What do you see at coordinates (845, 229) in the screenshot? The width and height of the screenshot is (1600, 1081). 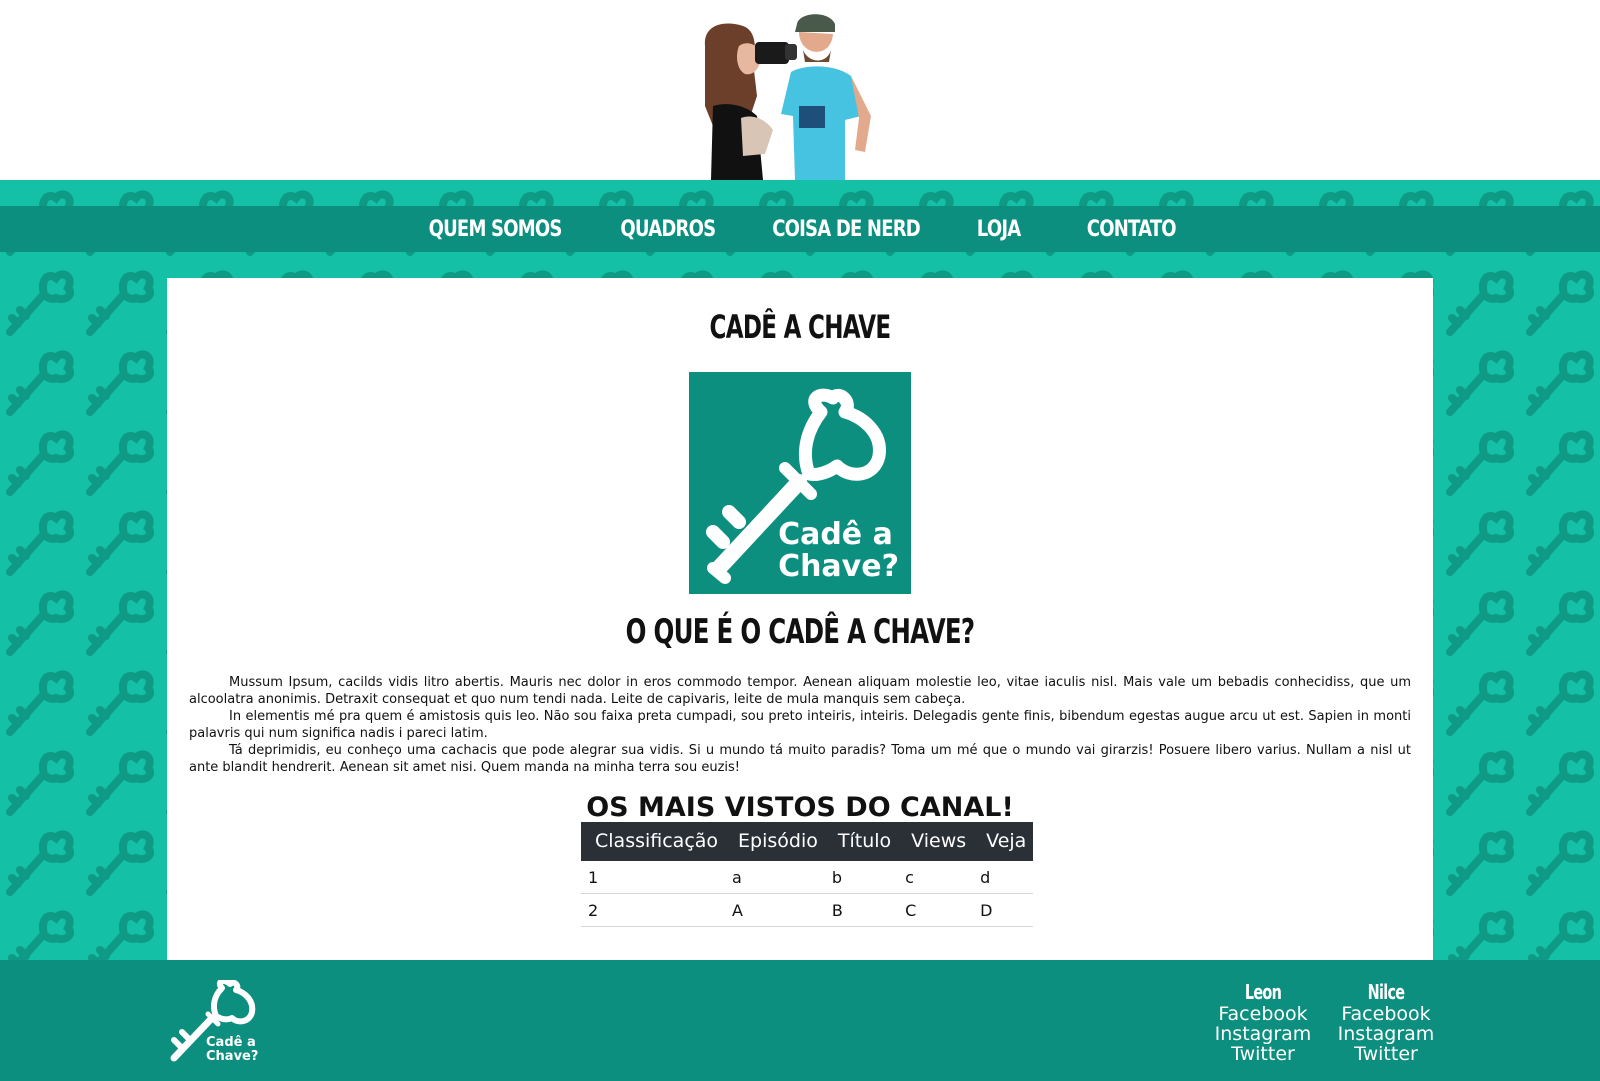 I see `nav-item-coisa-de-nerd: COISA DE NERD` at bounding box center [845, 229].